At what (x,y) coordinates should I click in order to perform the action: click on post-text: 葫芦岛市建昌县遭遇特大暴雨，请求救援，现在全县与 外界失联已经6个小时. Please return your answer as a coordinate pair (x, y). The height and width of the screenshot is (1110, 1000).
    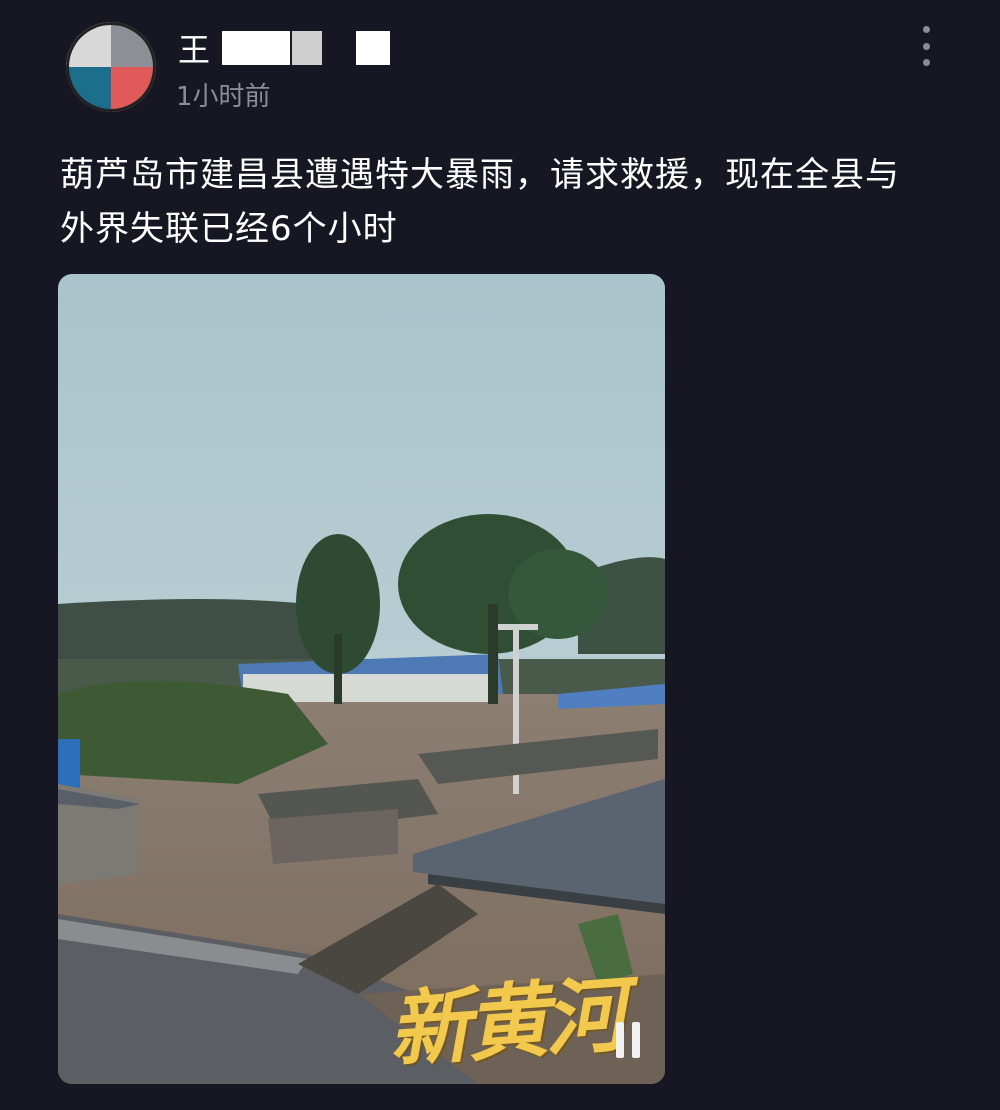
    Looking at the image, I should click on (500, 202).